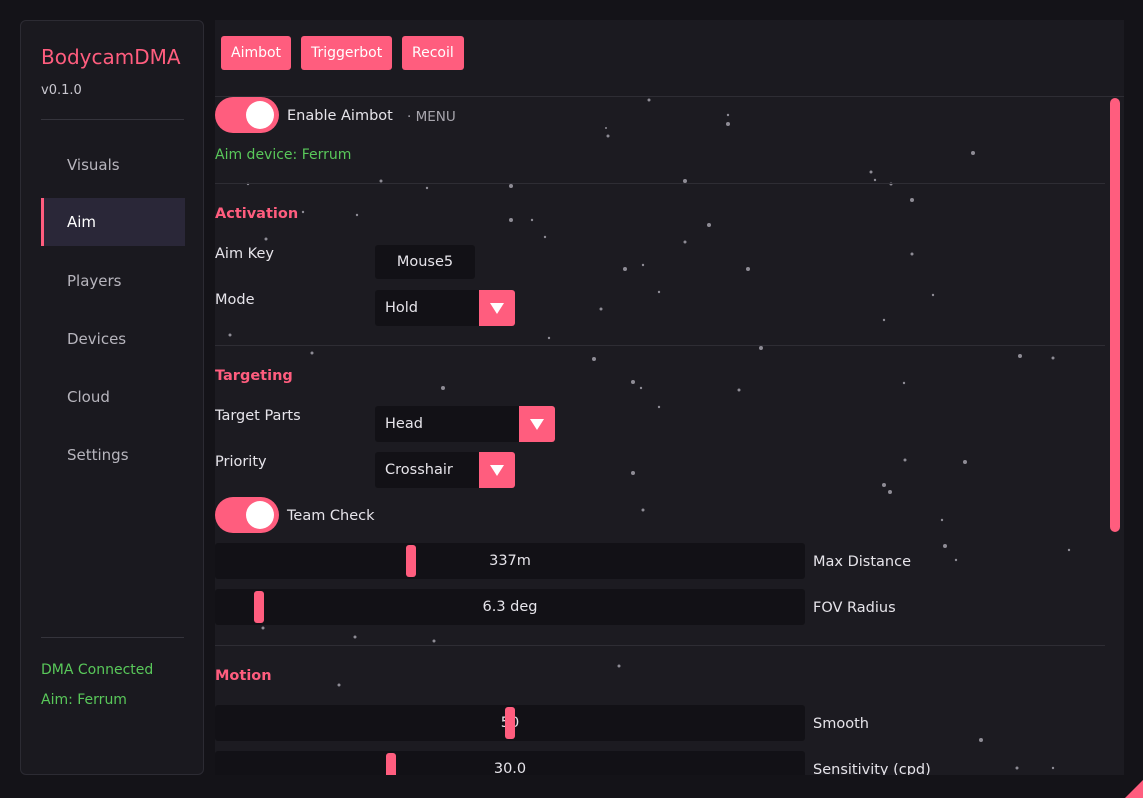  What do you see at coordinates (1134, 789) in the screenshot?
I see `resize-grip` at bounding box center [1134, 789].